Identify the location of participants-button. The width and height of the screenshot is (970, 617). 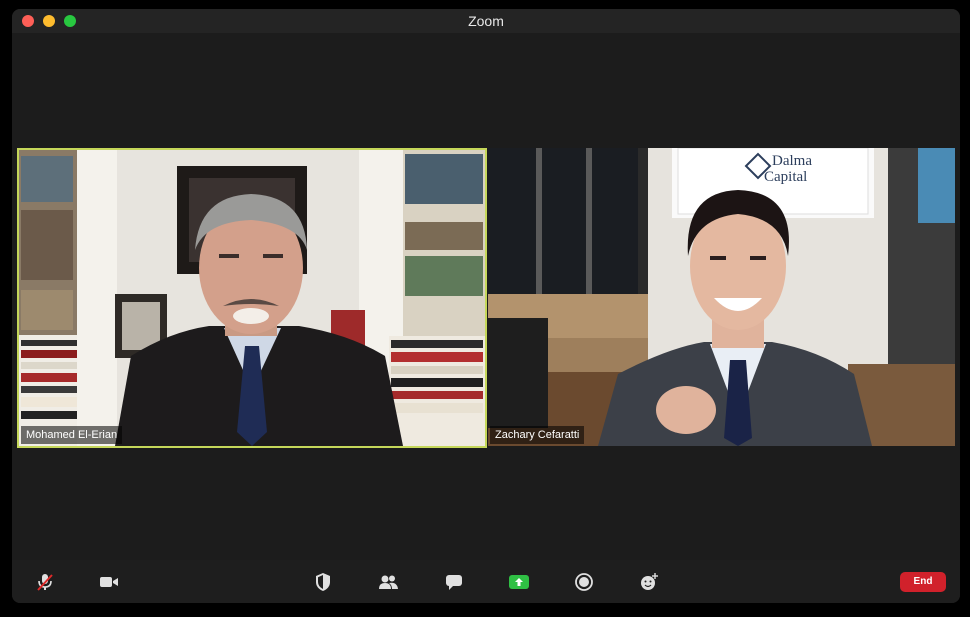
(388, 582).